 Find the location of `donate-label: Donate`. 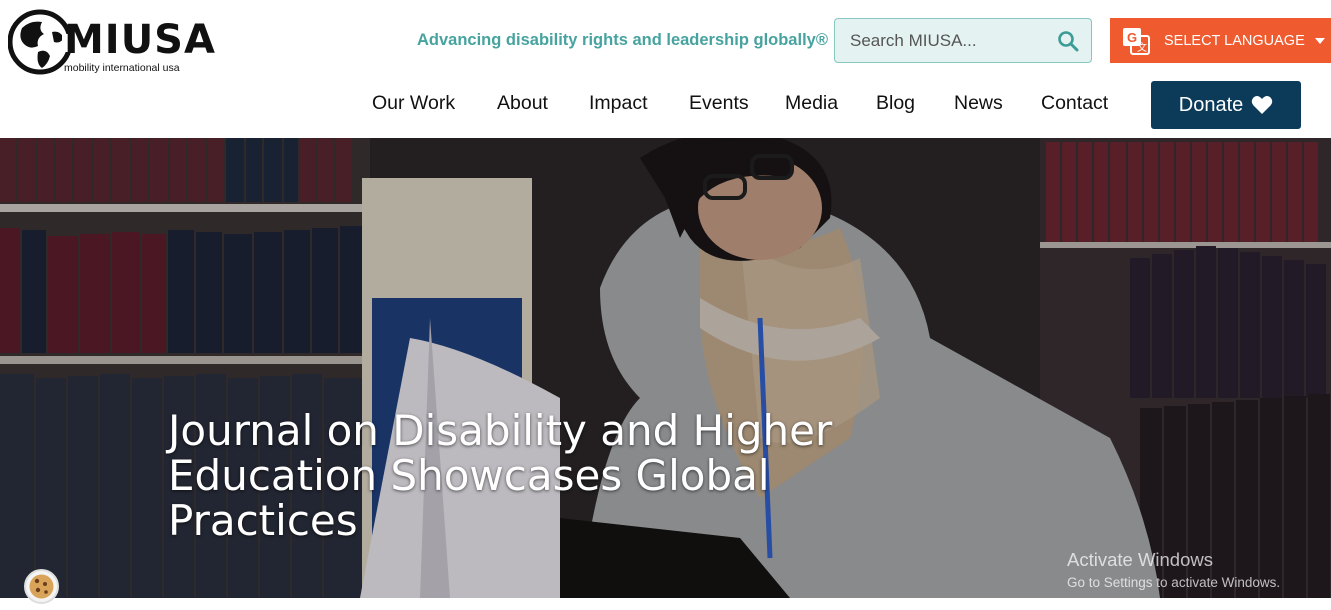

donate-label: Donate is located at coordinates (1211, 104).